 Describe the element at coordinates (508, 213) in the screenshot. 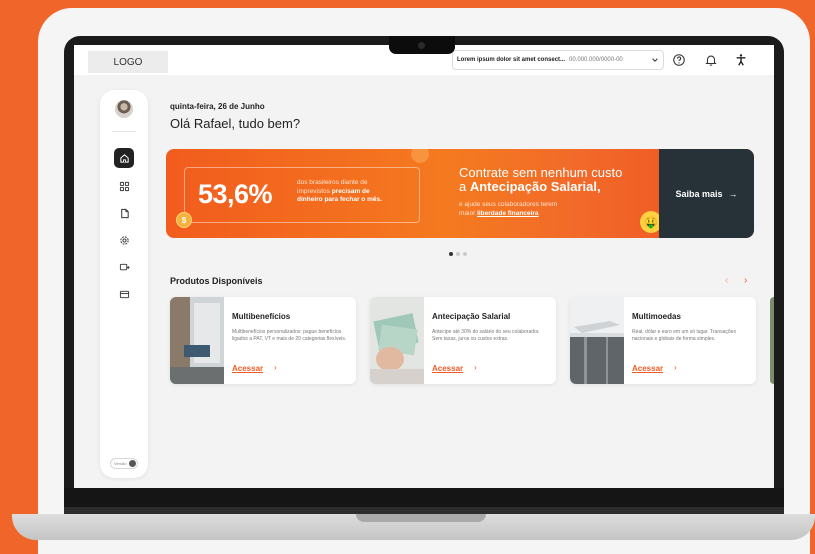

I see `sub-line-2b: liberdade financeira` at that location.